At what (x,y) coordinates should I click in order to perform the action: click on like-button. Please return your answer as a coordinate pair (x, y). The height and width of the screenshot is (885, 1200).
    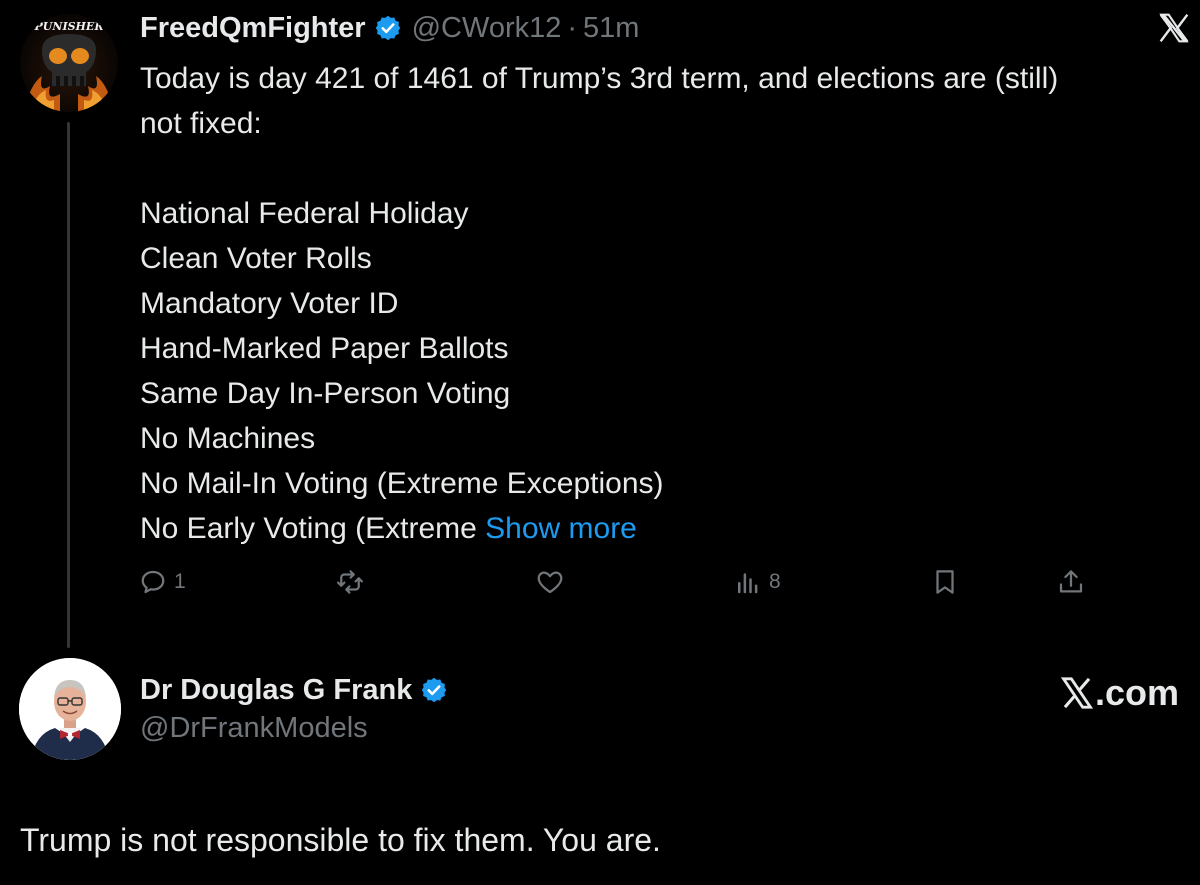
    Looking at the image, I should click on (550, 582).